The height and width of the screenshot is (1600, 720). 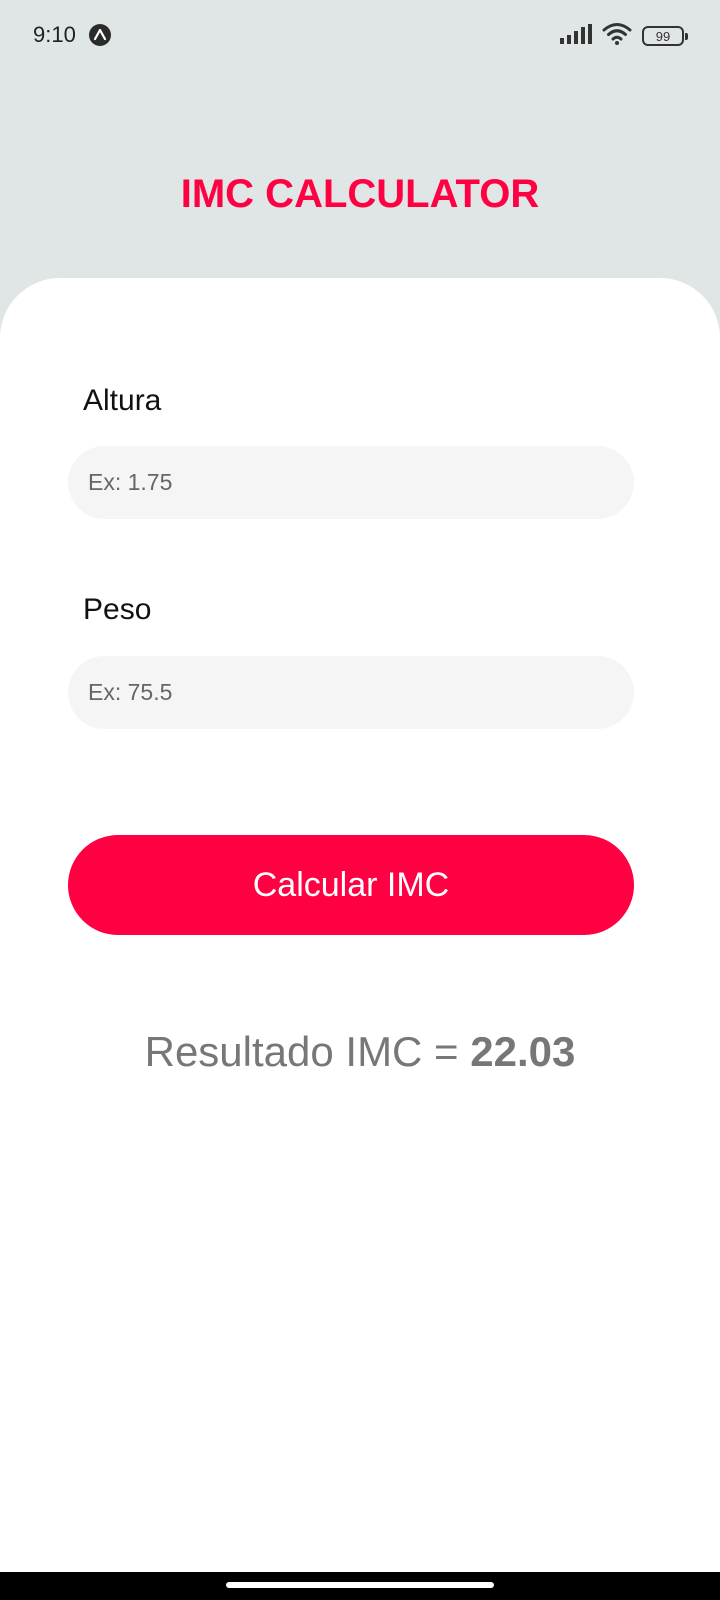 I want to click on wifi-icon, so click(x=617, y=36).